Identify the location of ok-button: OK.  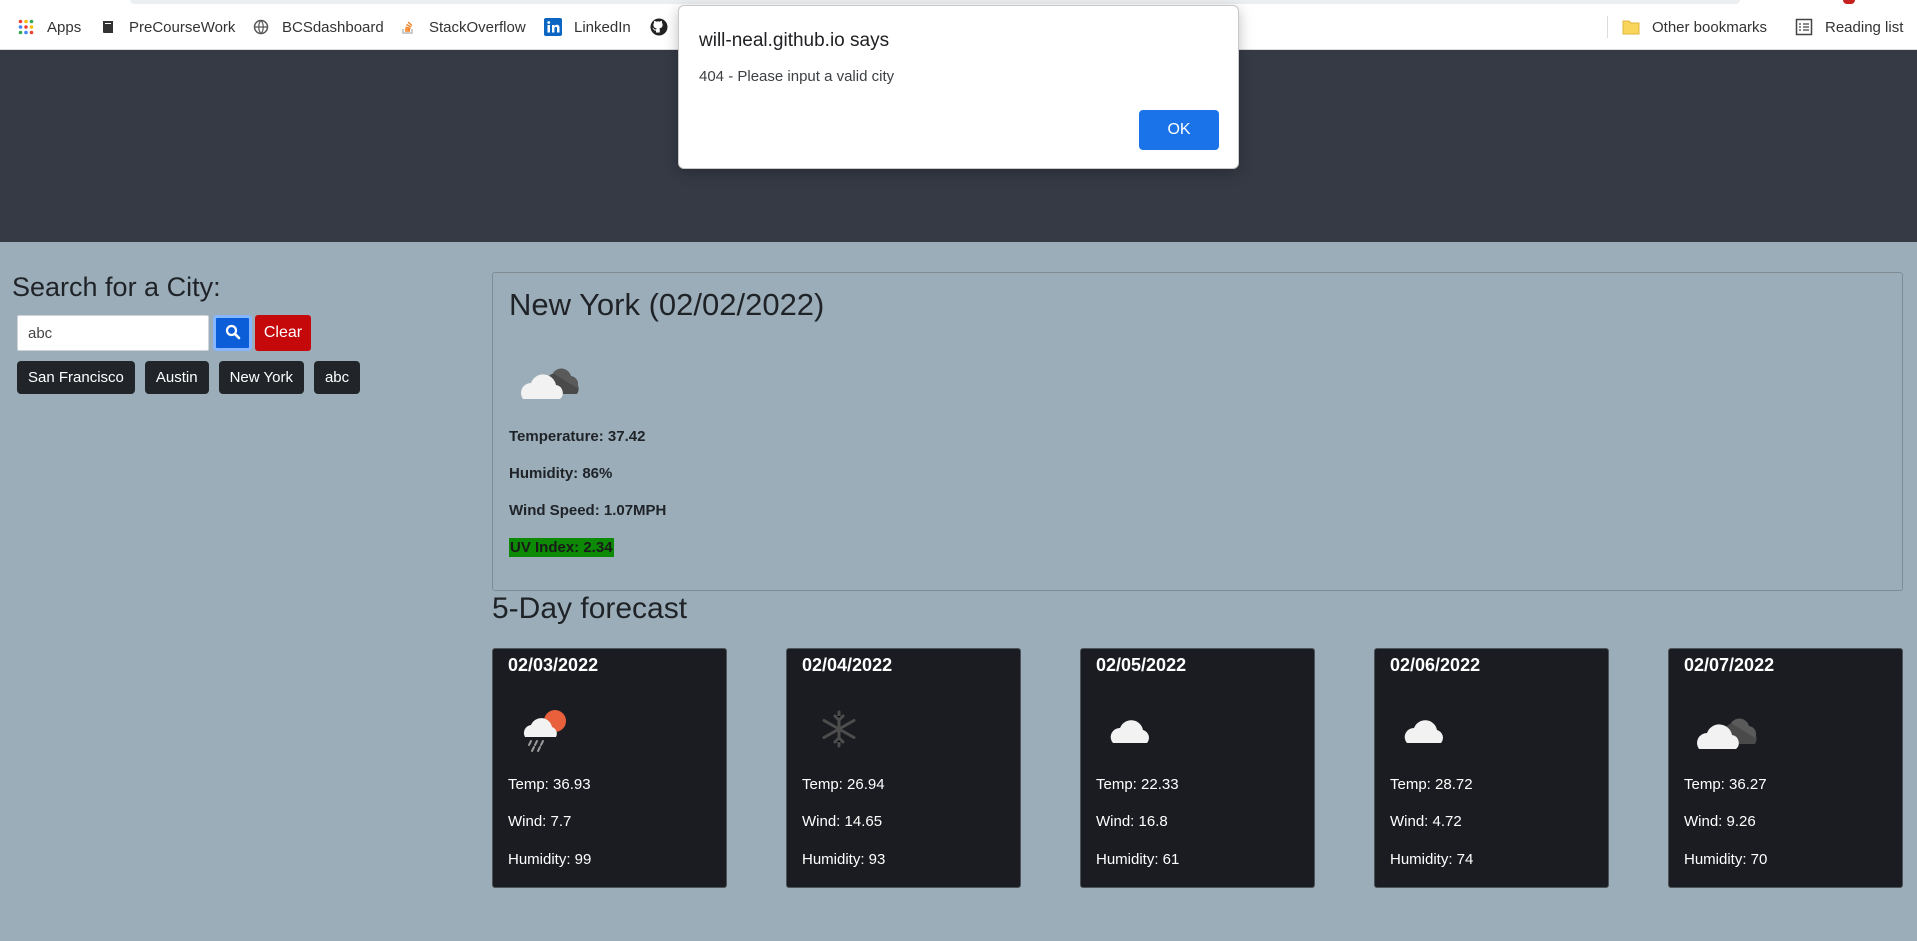
(1179, 130).